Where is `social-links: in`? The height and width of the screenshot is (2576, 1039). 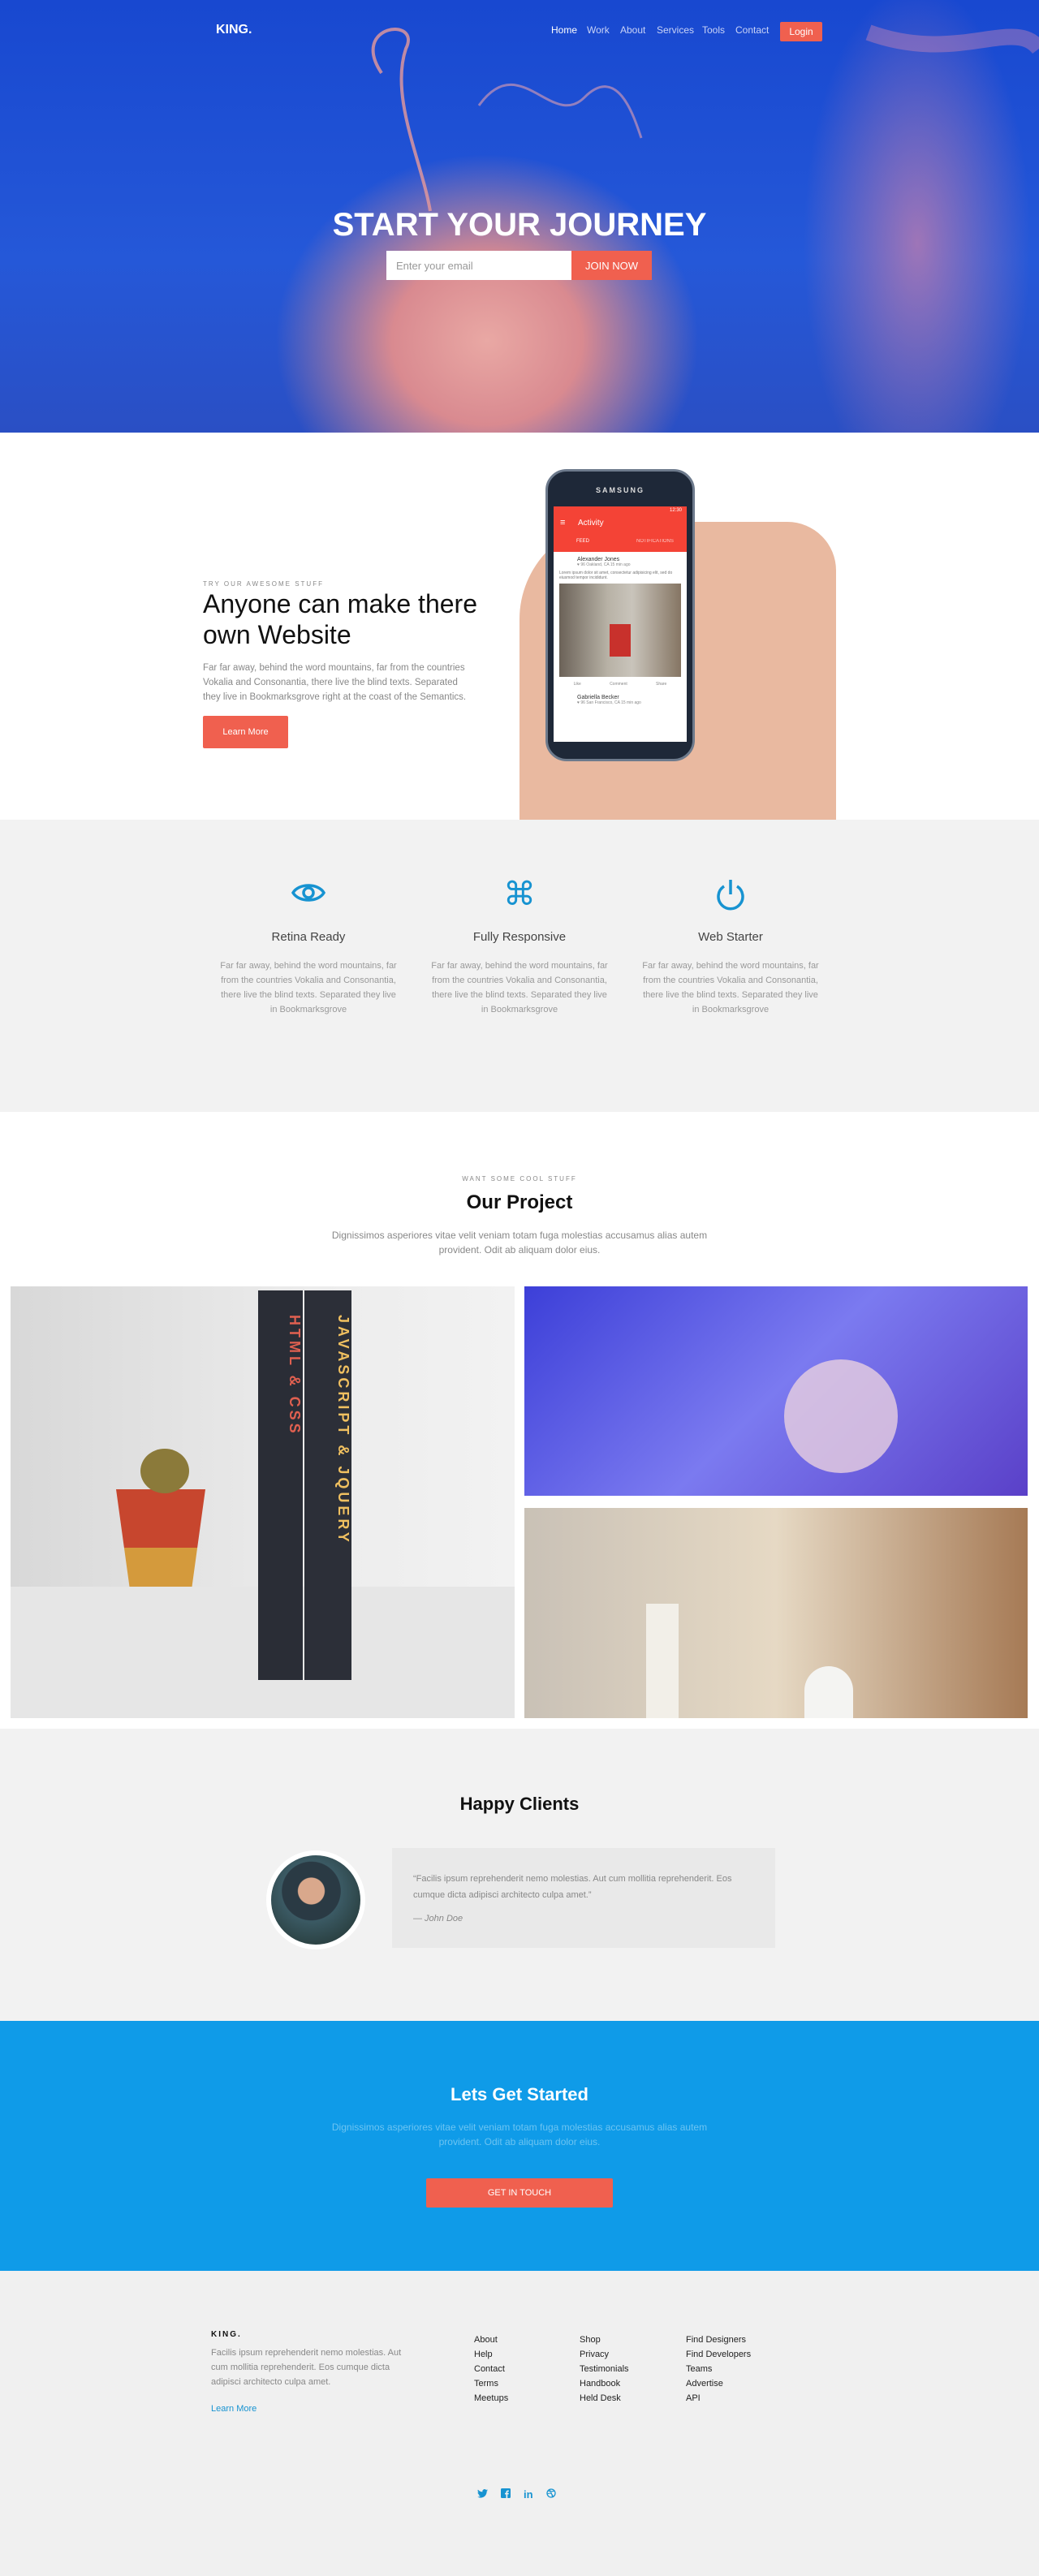
social-links: in is located at coordinates (516, 2495).